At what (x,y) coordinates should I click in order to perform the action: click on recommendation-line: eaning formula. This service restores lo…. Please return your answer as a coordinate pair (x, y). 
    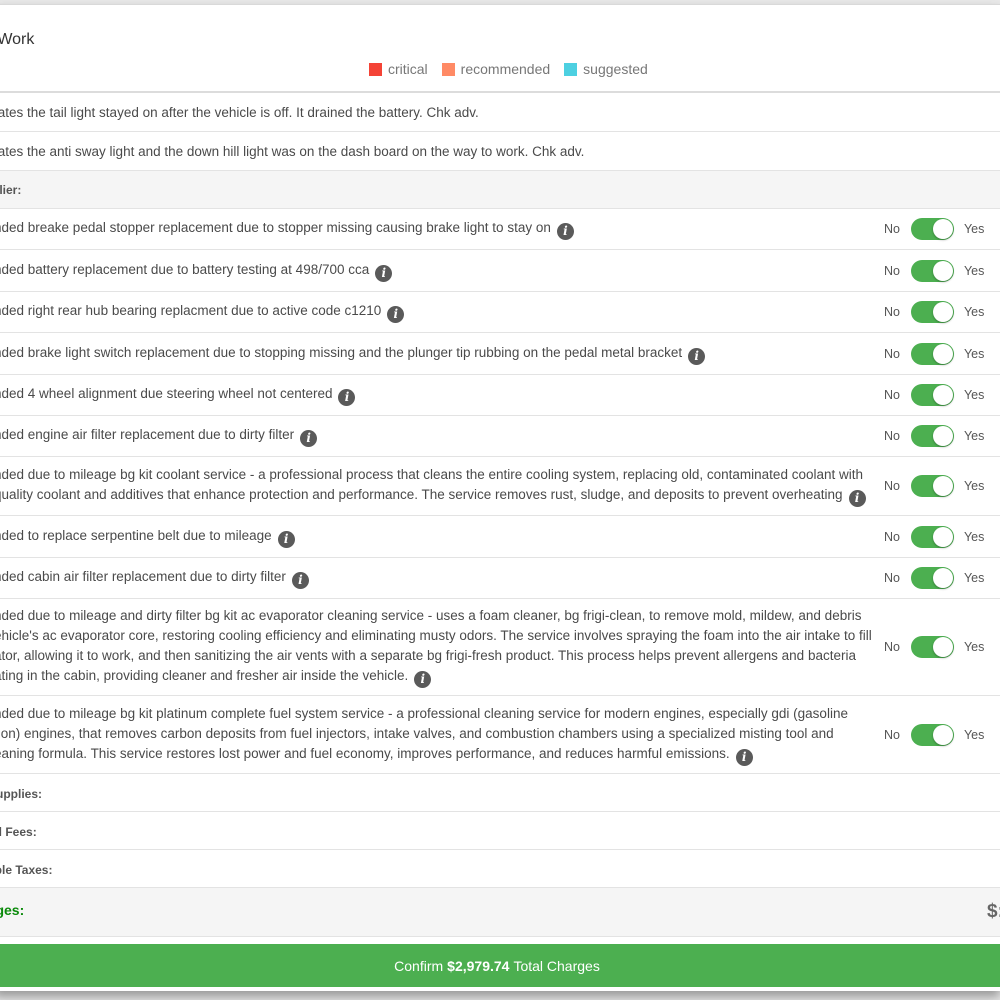
    Looking at the image, I should click on (422, 755).